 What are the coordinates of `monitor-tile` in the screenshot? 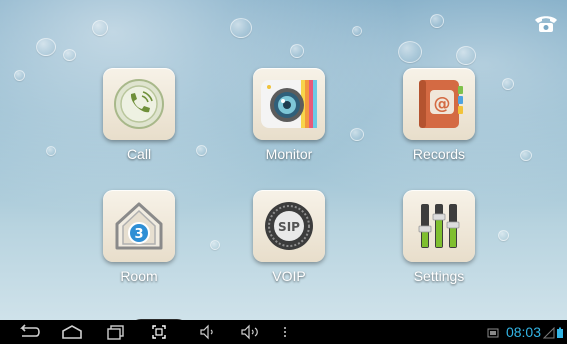 It's located at (289, 104).